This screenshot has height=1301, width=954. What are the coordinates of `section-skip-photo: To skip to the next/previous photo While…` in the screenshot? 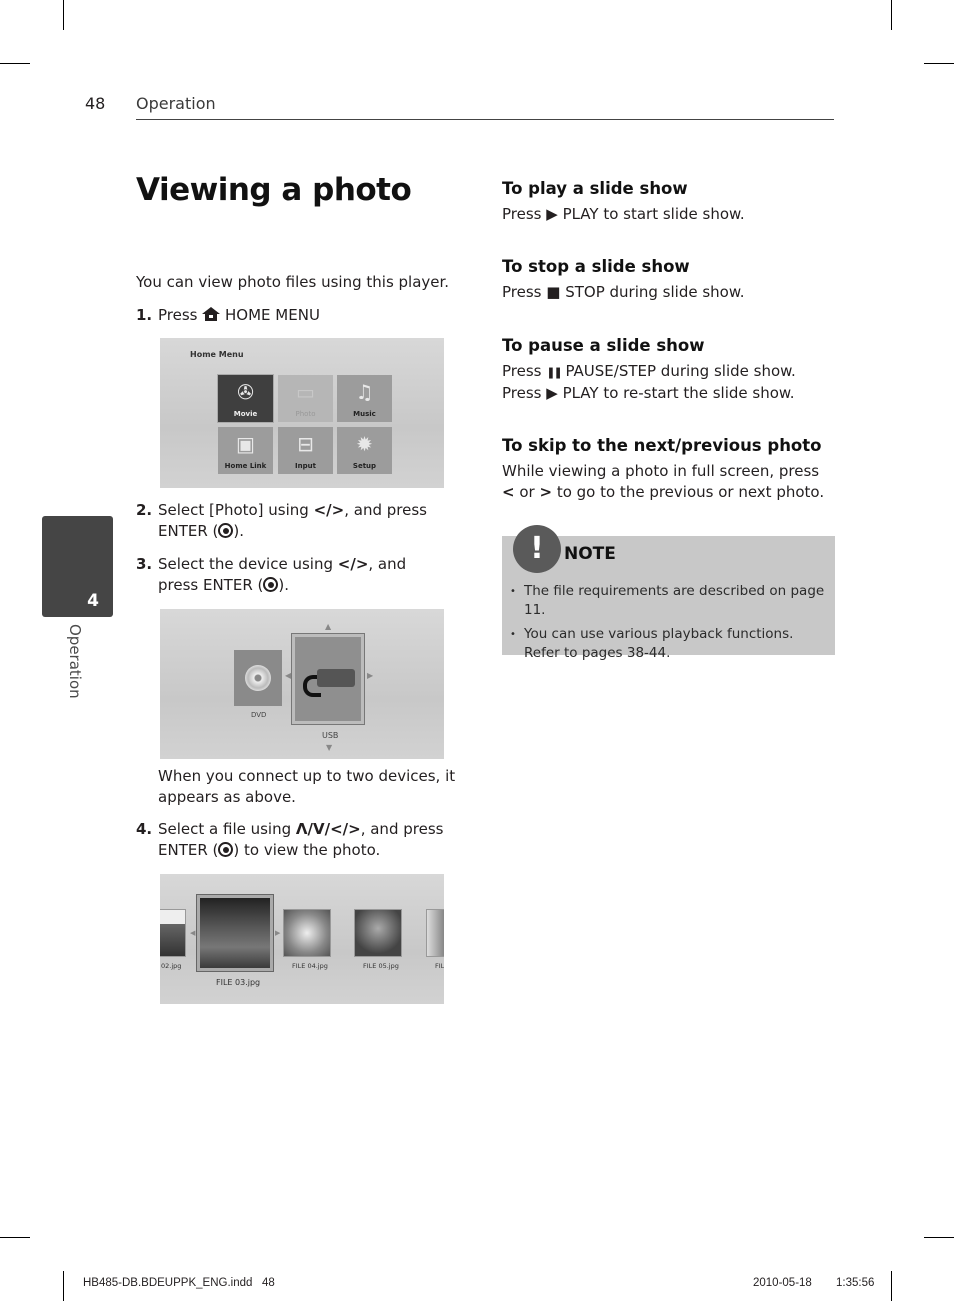 It's located at (669, 469).